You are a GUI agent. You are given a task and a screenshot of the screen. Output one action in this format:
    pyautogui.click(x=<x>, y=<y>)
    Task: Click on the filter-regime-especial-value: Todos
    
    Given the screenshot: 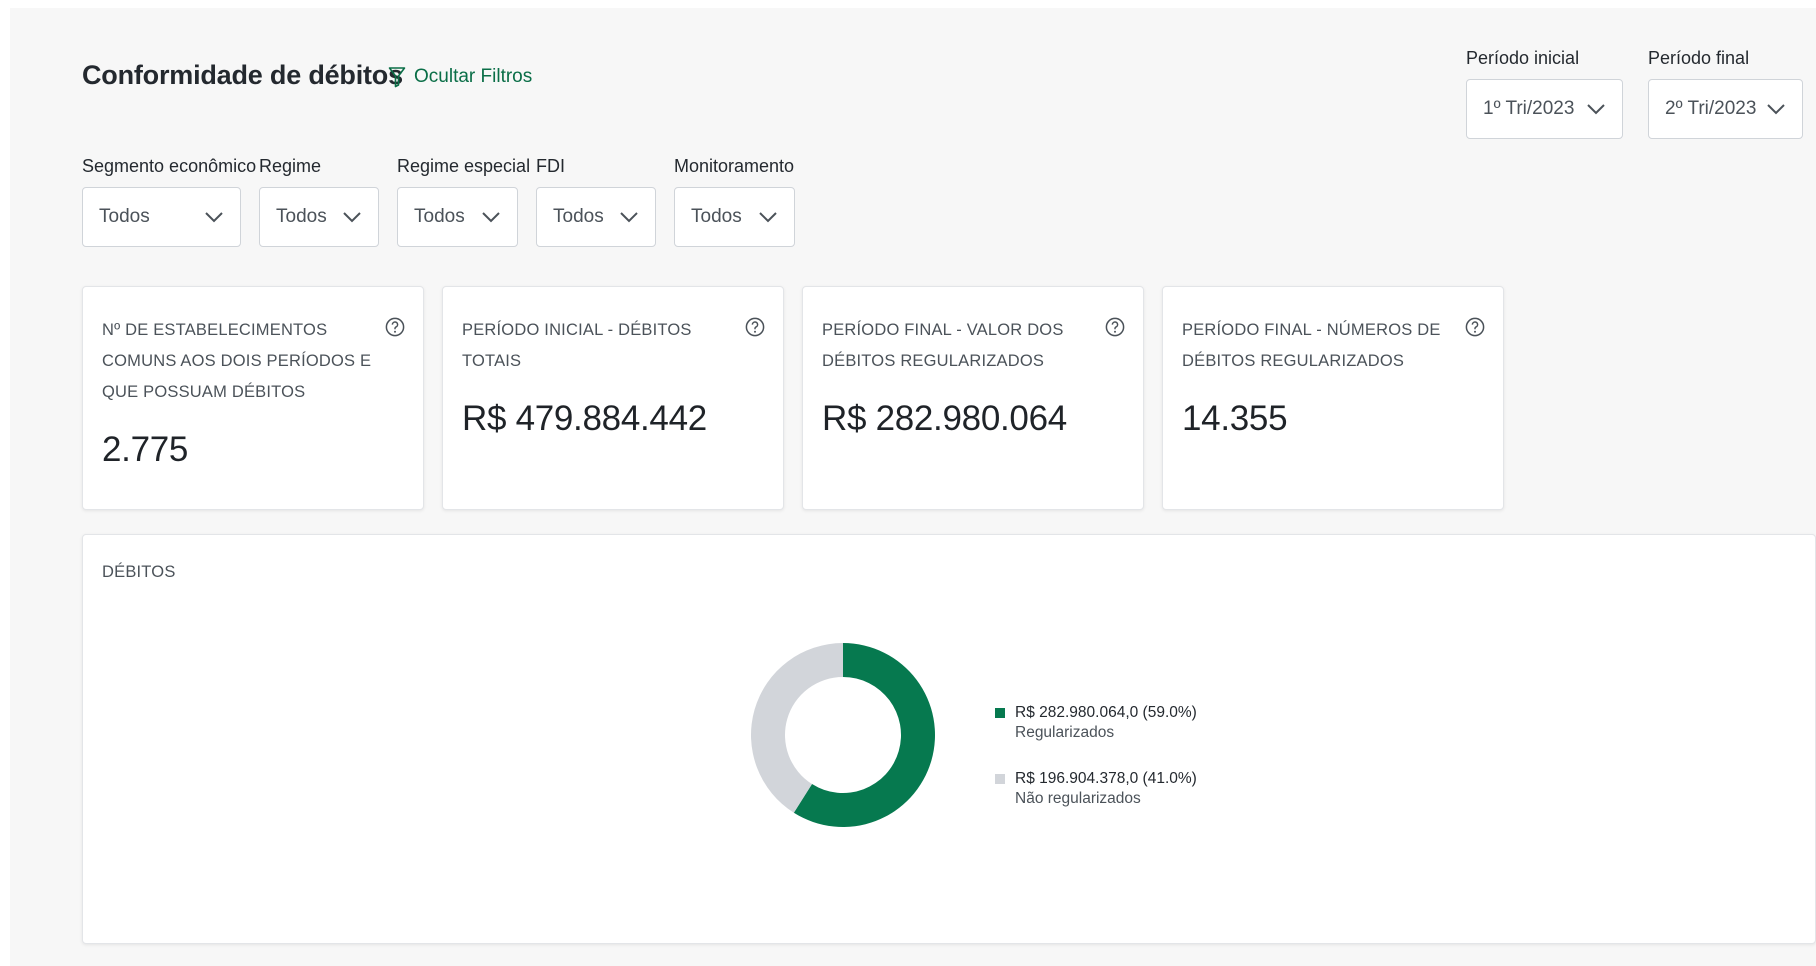 What is the action you would take?
    pyautogui.click(x=439, y=216)
    